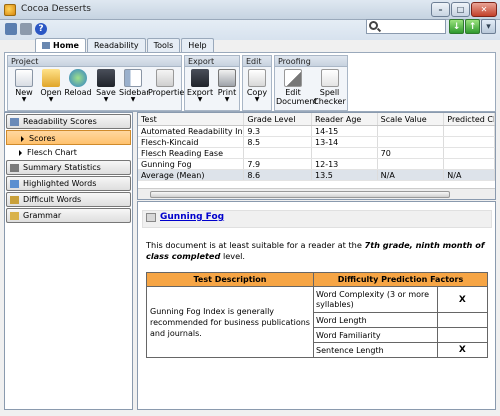 Image resolution: width=500 pixels, height=416 pixels. I want to click on table-cell: Flesch-Kincaid, so click(191, 142).